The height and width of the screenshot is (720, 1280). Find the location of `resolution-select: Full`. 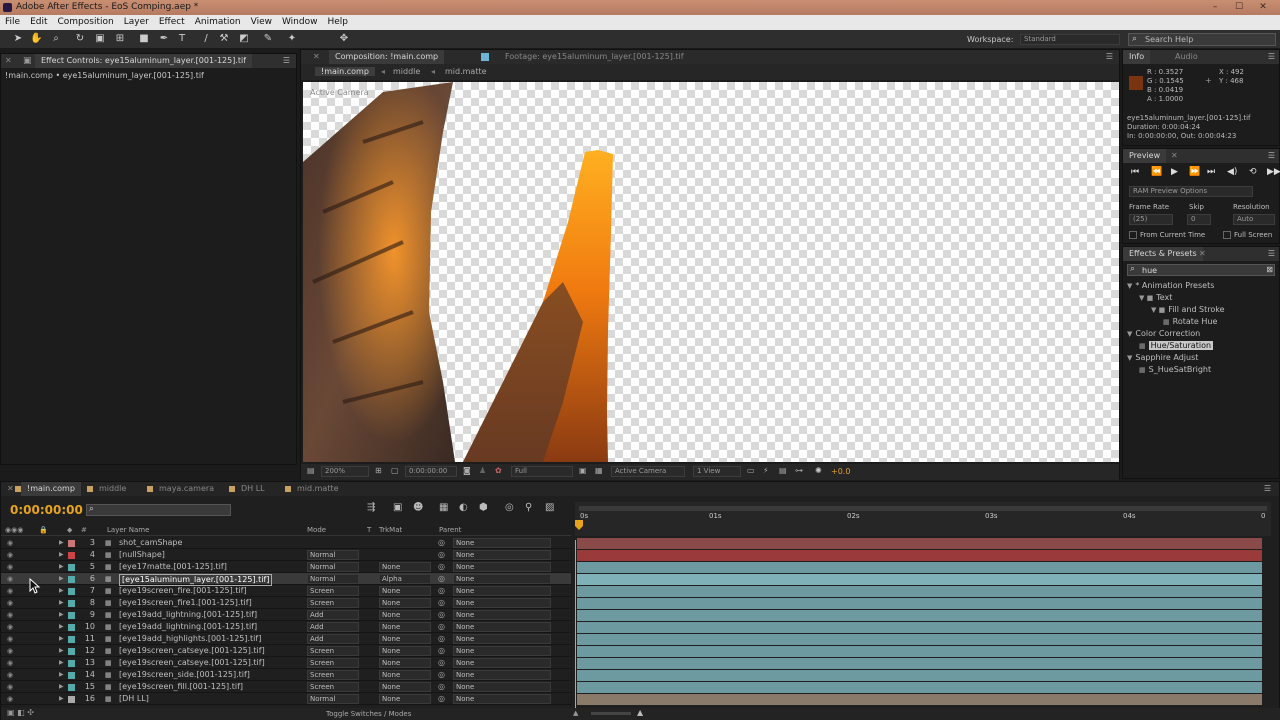

resolution-select: Full is located at coordinates (542, 471).